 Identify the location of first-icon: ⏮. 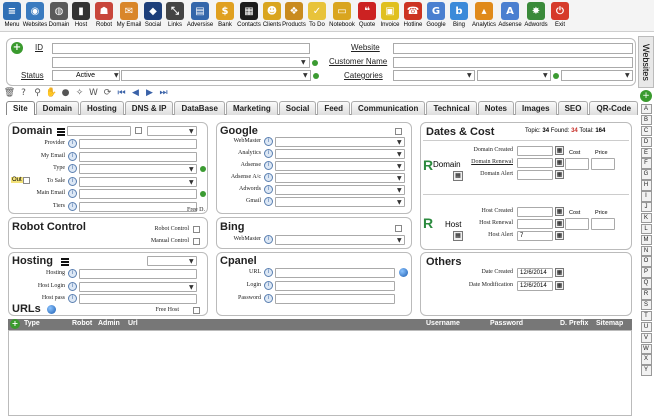
(121, 93).